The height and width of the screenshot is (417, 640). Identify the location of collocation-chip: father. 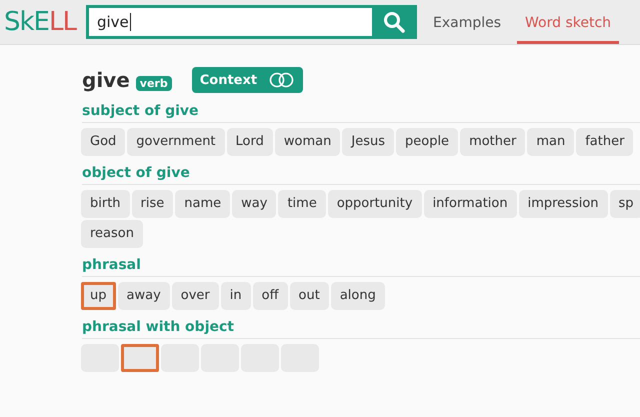
(605, 142).